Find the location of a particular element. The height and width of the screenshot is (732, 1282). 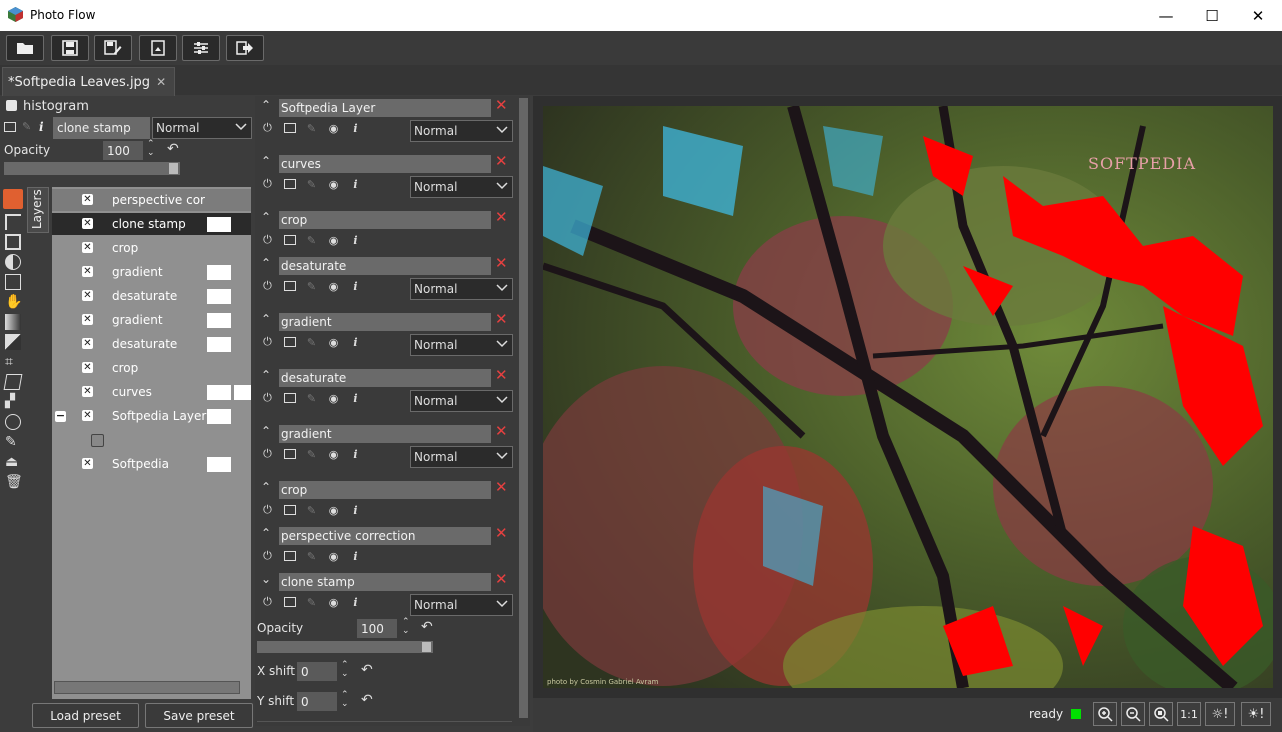

tab-close-icon: ✕ is located at coordinates (161, 82).